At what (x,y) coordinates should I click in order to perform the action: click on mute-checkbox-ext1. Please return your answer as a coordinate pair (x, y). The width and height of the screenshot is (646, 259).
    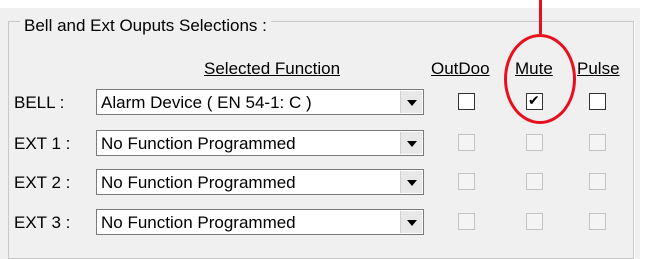
    Looking at the image, I should click on (534, 142).